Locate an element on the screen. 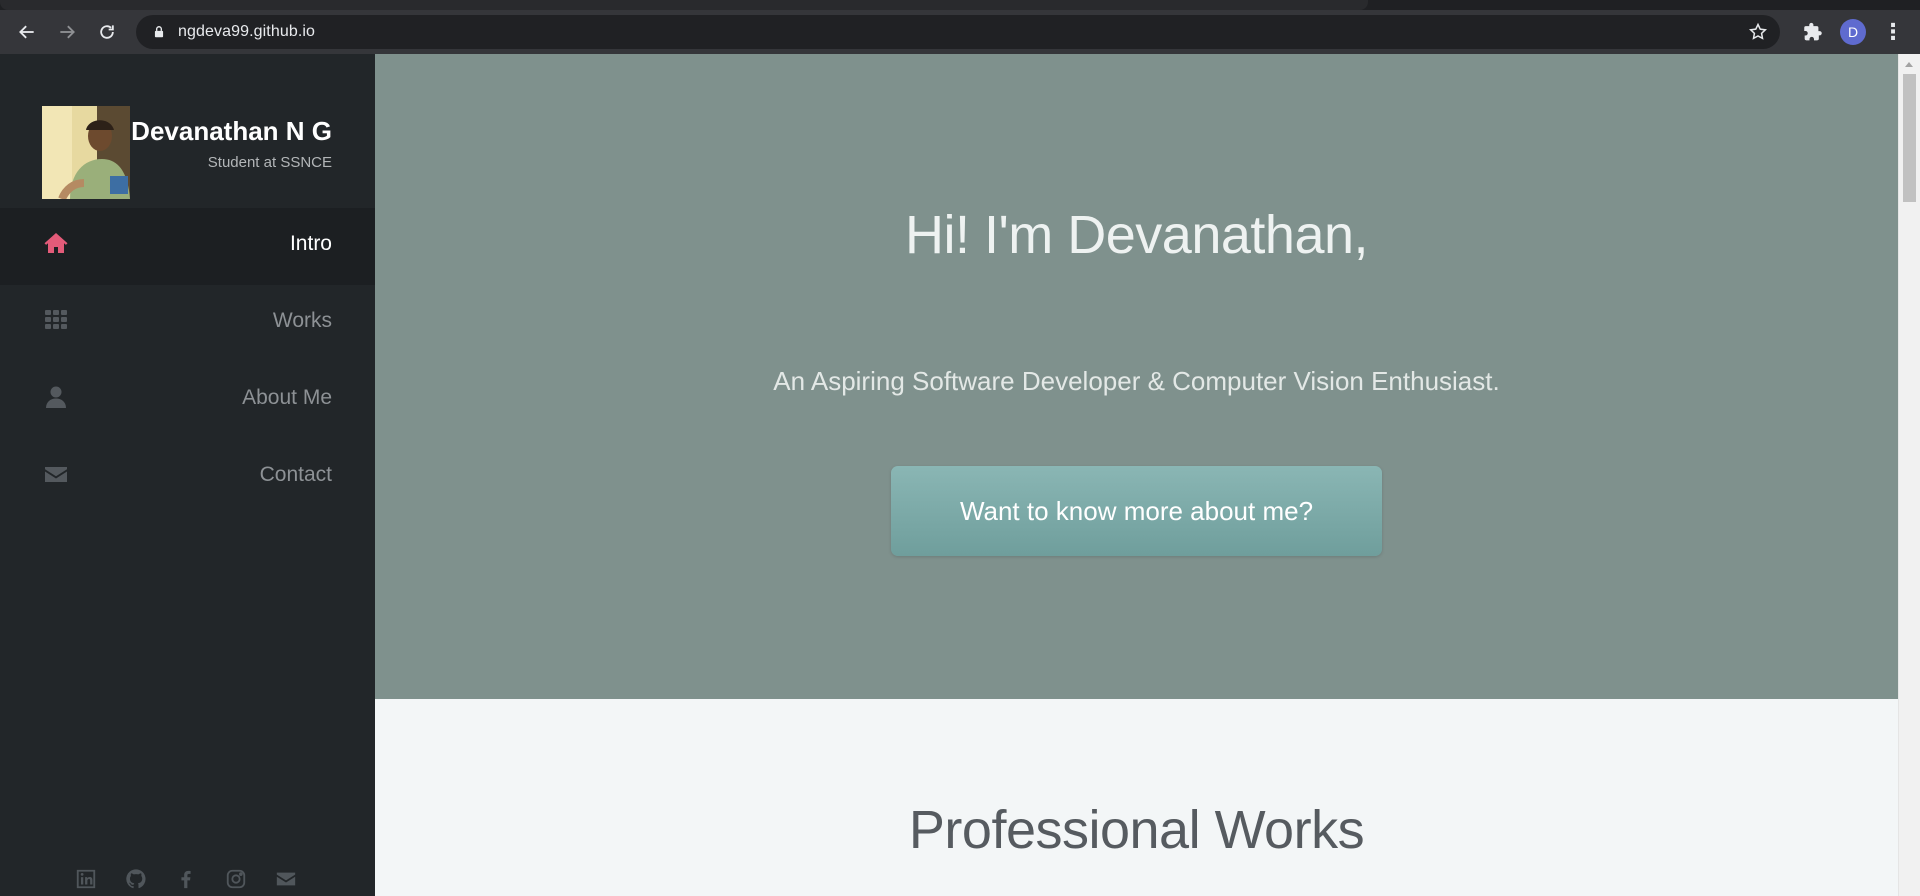 Image resolution: width=1920 pixels, height=896 pixels. profile-photo is located at coordinates (86, 152).